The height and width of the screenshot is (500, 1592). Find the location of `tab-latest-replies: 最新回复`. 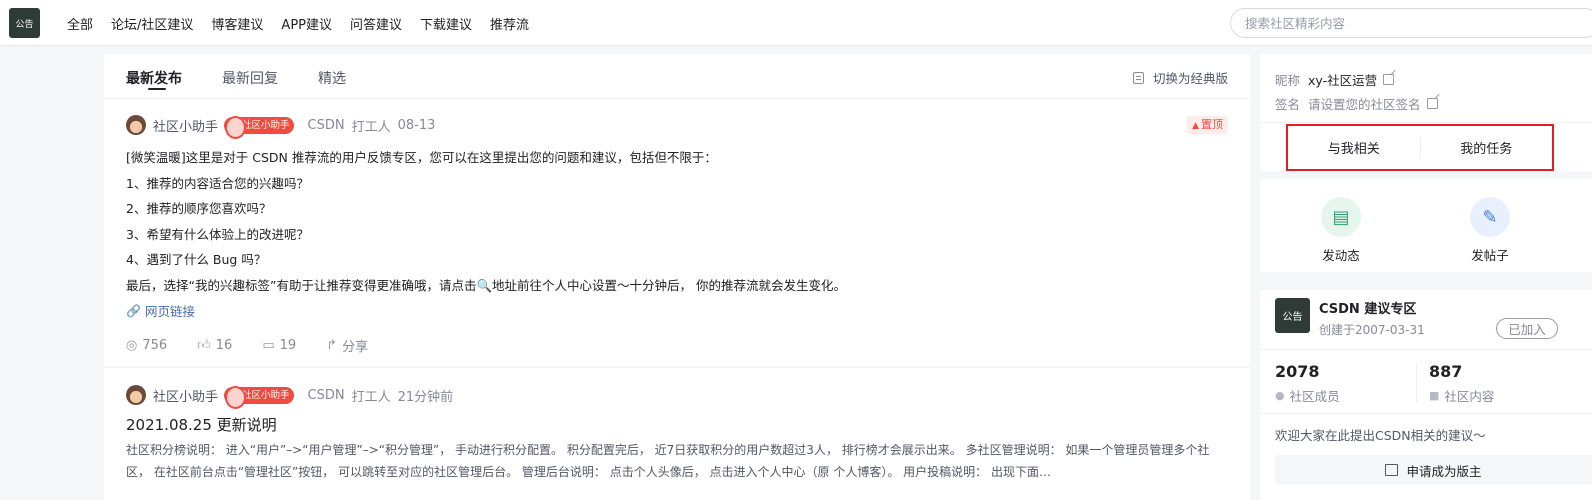

tab-latest-replies: 最新回复 is located at coordinates (250, 78).